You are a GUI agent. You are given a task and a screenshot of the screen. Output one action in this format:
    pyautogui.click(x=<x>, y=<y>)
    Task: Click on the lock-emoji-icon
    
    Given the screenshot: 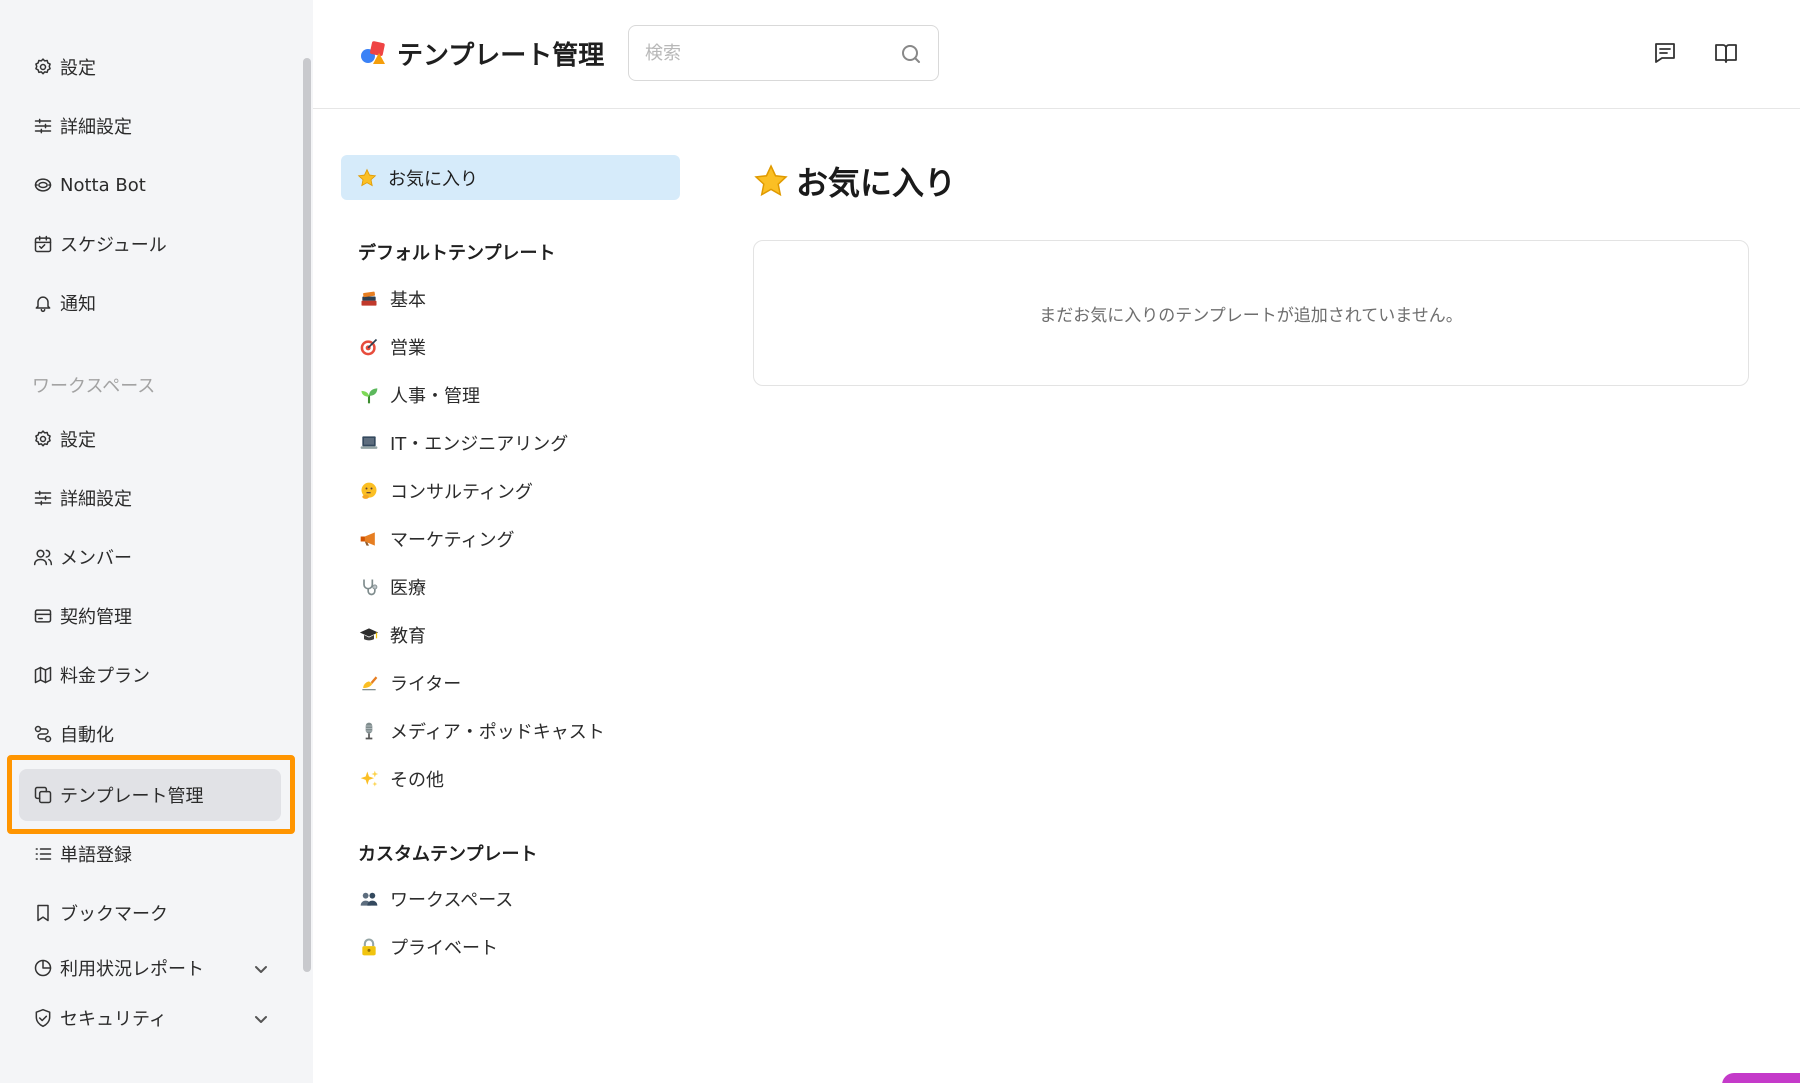 What is the action you would take?
    pyautogui.click(x=369, y=947)
    